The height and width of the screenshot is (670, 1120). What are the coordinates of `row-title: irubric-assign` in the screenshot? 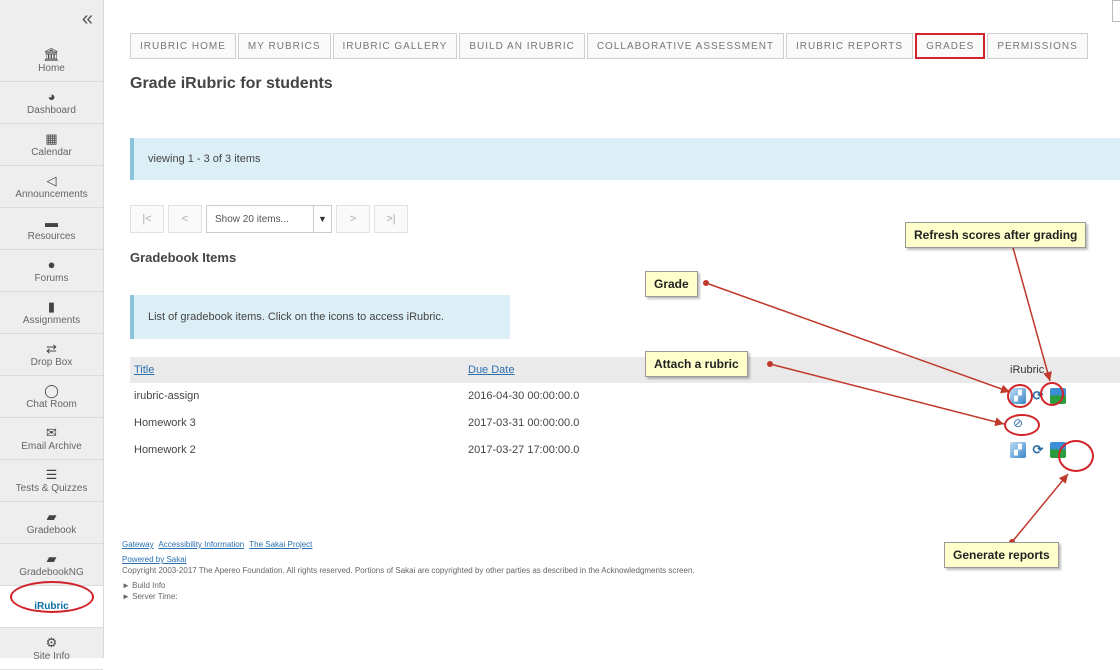 It's located at (167, 396).